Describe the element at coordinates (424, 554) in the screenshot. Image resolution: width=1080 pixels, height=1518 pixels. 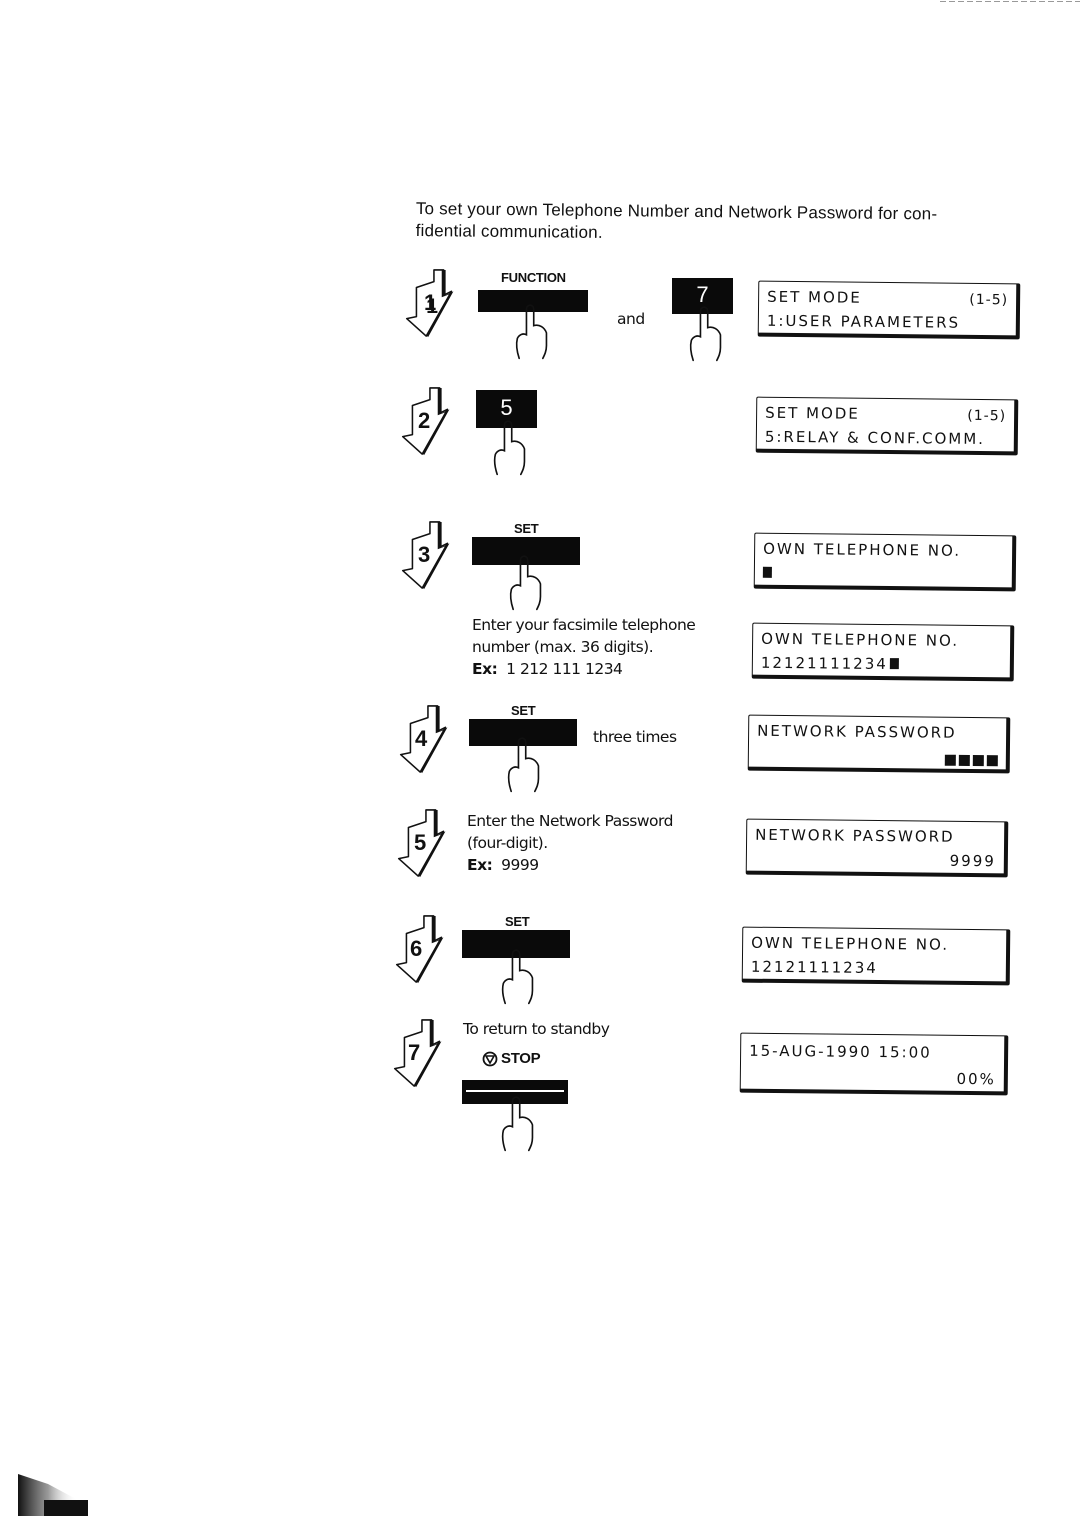
I see `step-3-number: 3` at that location.